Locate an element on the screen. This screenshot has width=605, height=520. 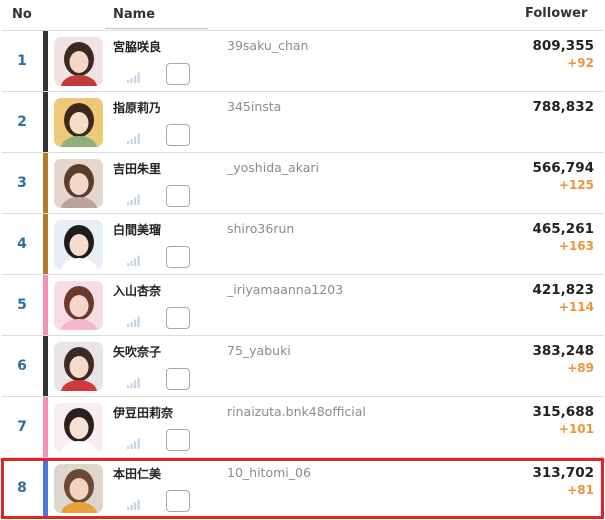
rank-number: 2 is located at coordinates (22, 122).